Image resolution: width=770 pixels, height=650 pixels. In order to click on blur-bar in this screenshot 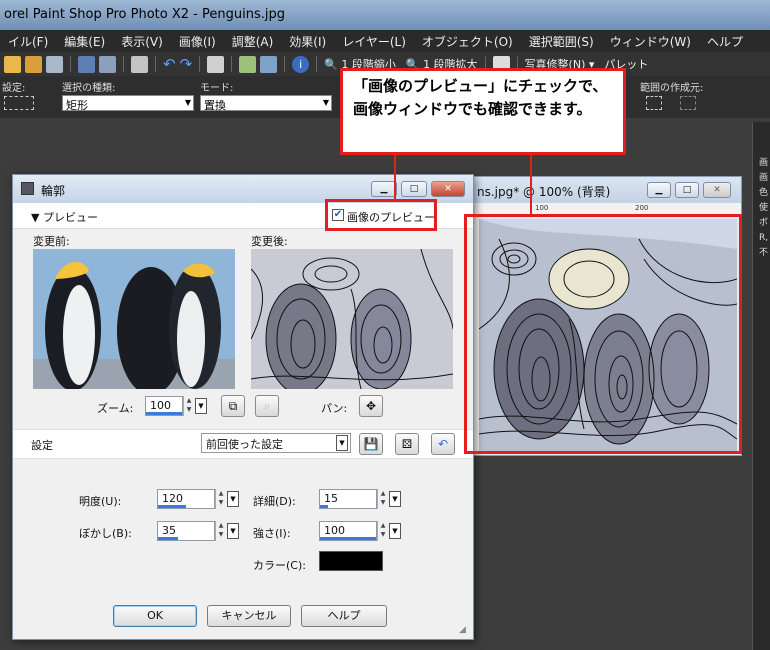, I will do `click(168, 538)`.